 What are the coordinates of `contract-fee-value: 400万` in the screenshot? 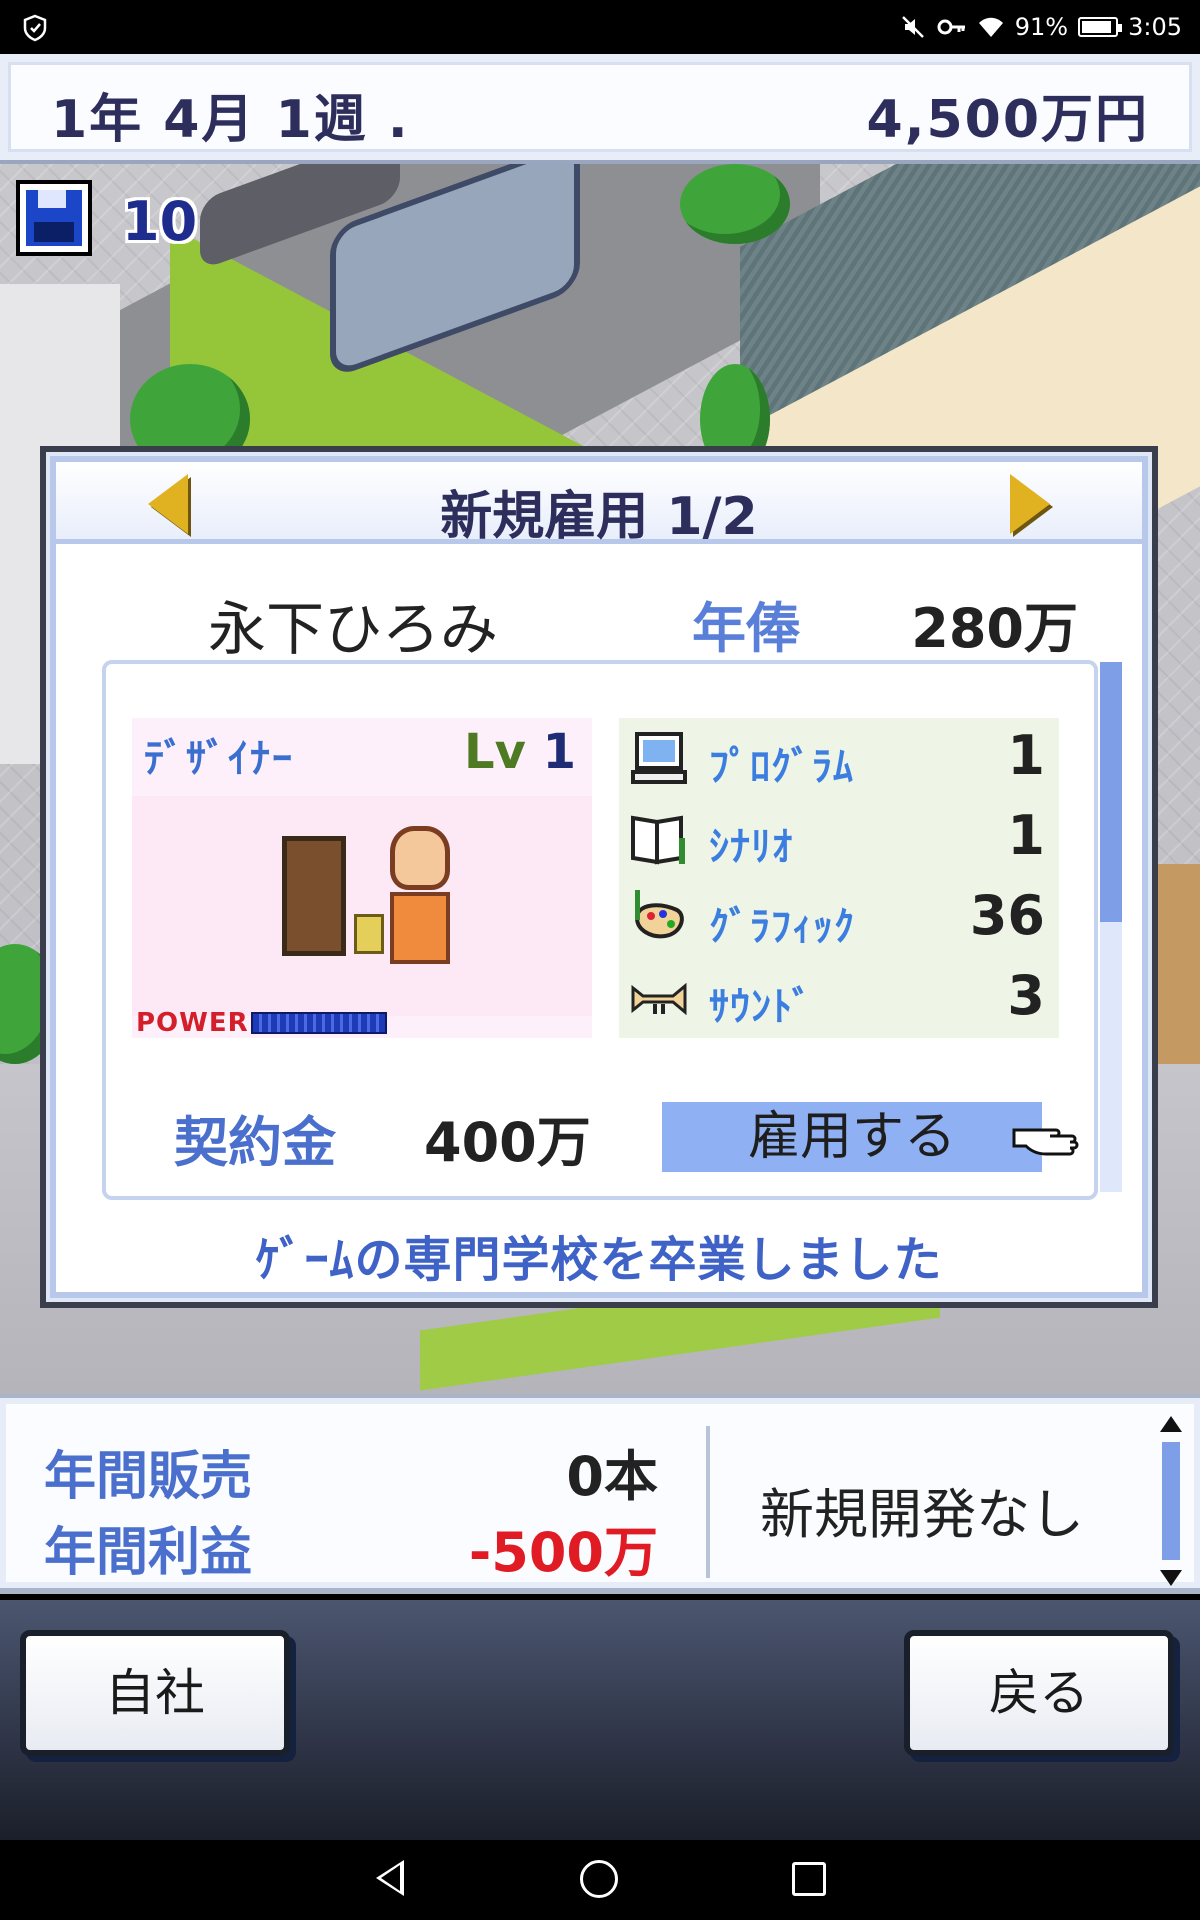 It's located at (507, 1142).